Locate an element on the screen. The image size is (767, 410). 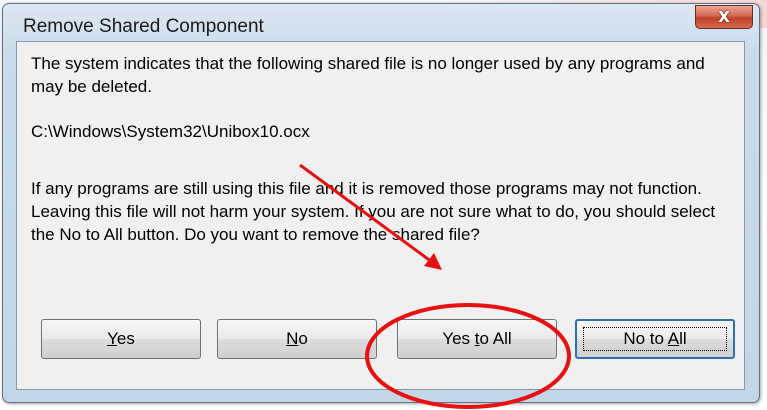
annotation-arrowhead is located at coordinates (433, 261).